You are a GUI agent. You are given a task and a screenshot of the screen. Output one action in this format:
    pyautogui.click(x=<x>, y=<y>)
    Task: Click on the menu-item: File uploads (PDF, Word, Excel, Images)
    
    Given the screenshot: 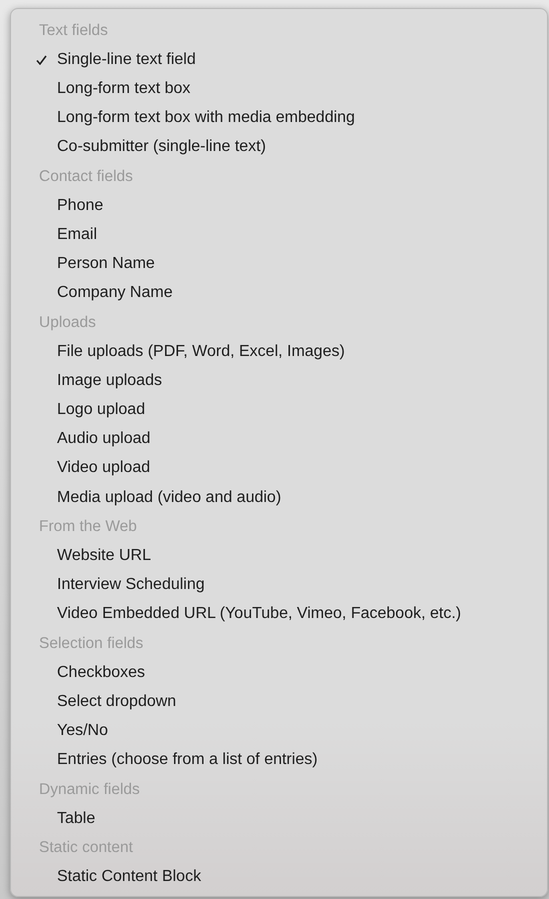 What is the action you would take?
    pyautogui.click(x=201, y=351)
    